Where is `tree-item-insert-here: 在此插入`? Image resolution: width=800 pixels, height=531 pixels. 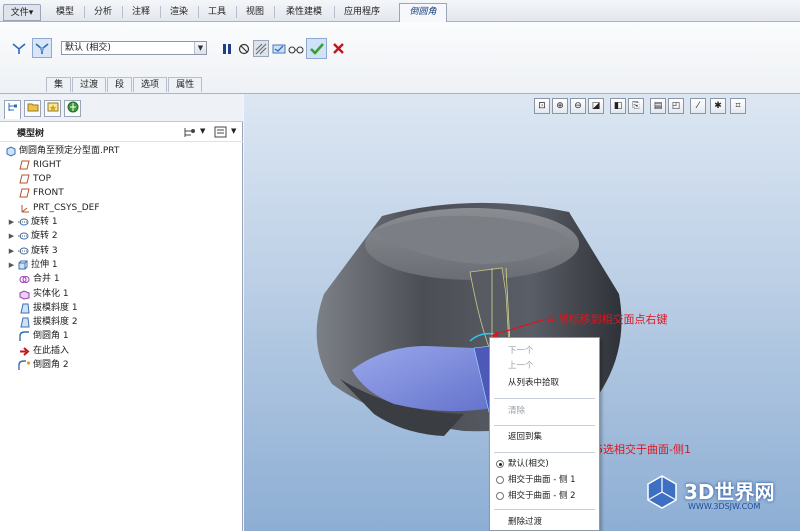 tree-item-insert-here: 在此插入 is located at coordinates (43, 351).